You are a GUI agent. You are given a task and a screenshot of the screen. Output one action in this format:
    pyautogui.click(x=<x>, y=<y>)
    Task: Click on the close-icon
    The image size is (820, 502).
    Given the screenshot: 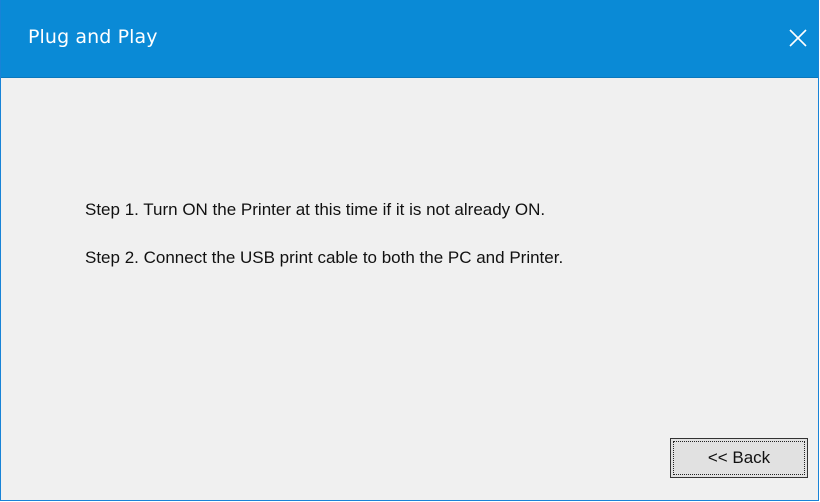 What is the action you would take?
    pyautogui.click(x=798, y=38)
    